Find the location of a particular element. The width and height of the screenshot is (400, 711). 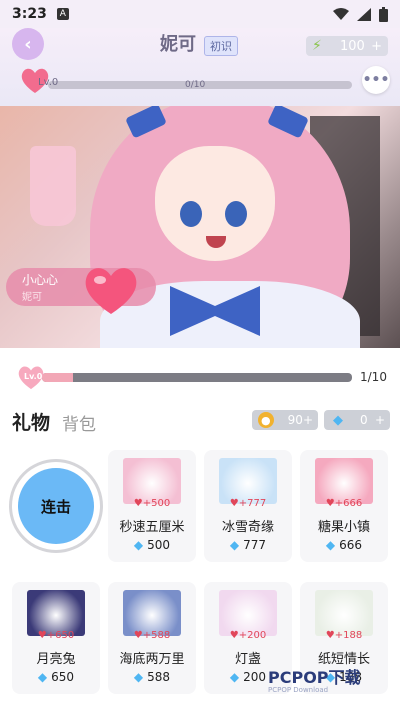

energy-counter: ⚡ 100 + is located at coordinates (347, 46).